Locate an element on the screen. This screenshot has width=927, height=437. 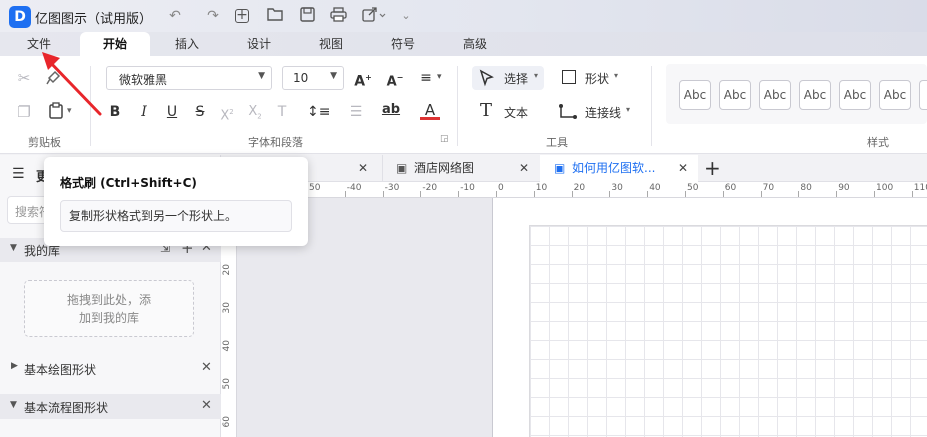
chevron-down-icon: ▼ is located at coordinates (261, 76).